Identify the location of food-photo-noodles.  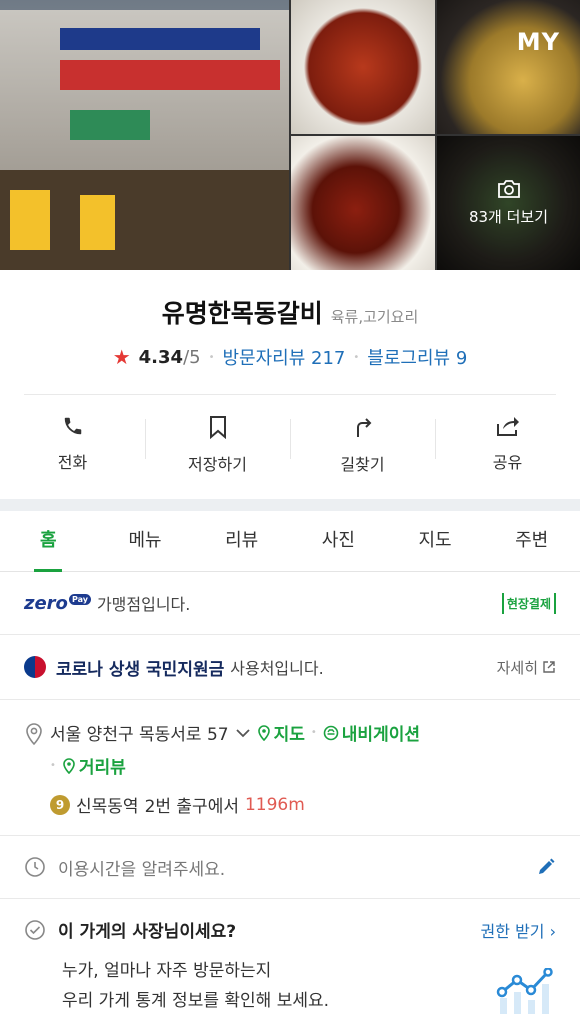
(363, 67).